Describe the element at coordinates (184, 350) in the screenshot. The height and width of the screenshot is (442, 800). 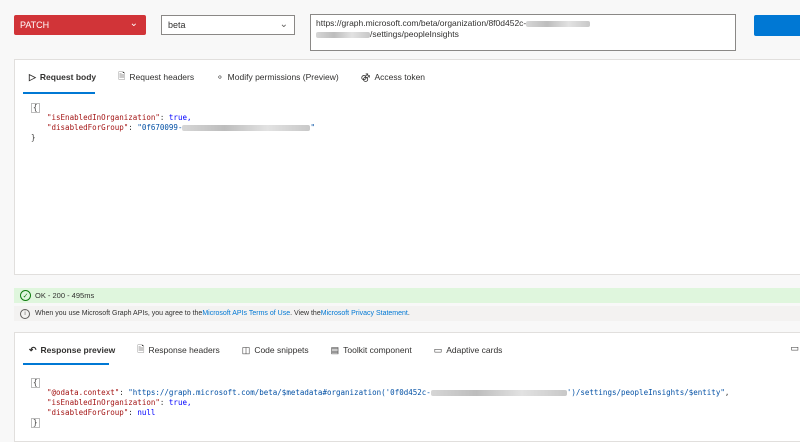
I see `tab-label: Response headers` at that location.